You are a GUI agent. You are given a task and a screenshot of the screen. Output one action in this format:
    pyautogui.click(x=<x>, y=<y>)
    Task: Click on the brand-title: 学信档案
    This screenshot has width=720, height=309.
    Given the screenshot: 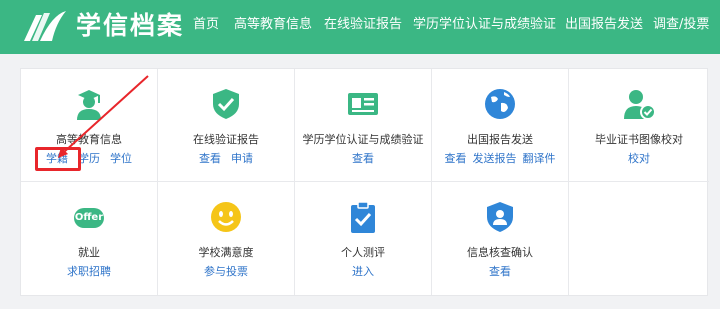 What is the action you would take?
    pyautogui.click(x=130, y=25)
    